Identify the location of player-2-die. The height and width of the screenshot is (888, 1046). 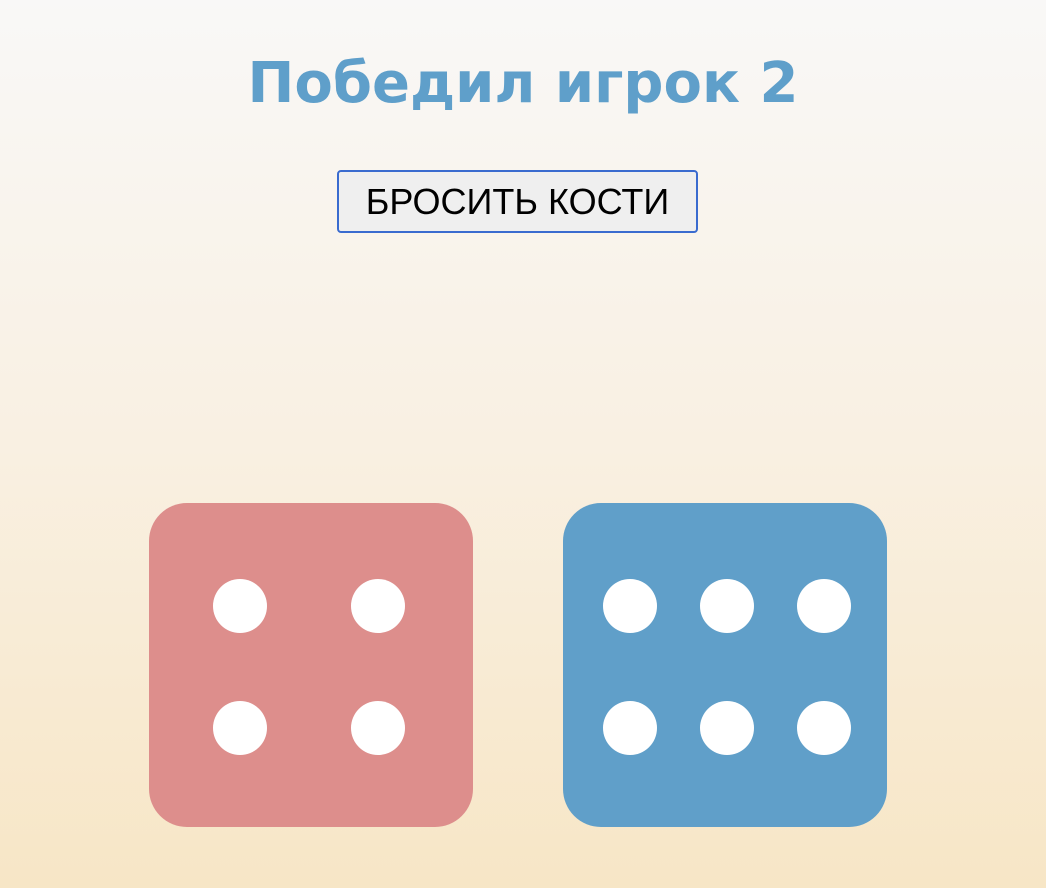
(725, 665).